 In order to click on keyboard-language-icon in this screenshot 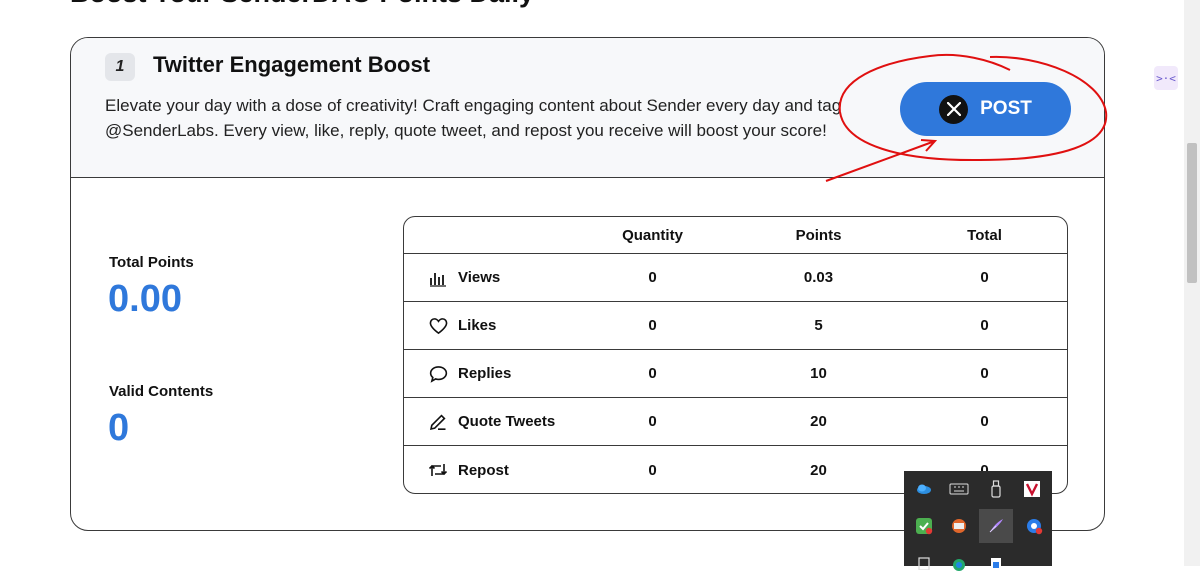, I will do `click(959, 489)`.